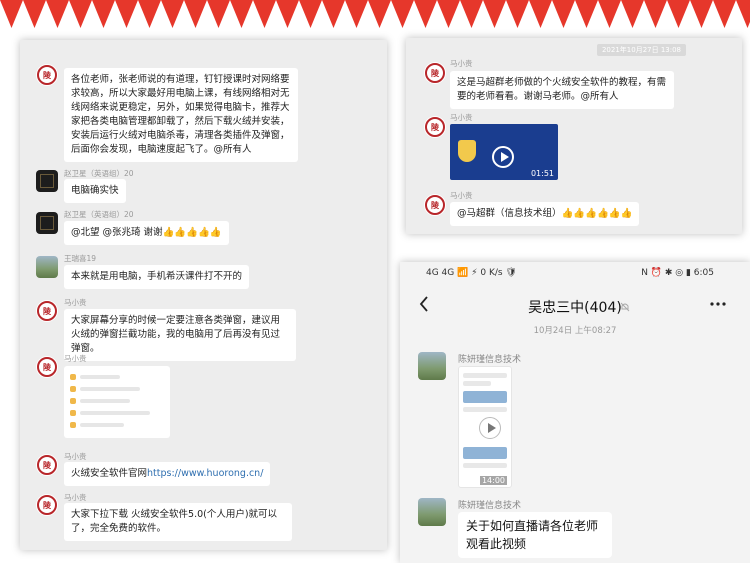  I want to click on status-bar: 4G 4G 📶 ⚡ 0 K/s 🛡 N ⏰ ✱ ◎ ▮ 6:05, so click(575, 273).